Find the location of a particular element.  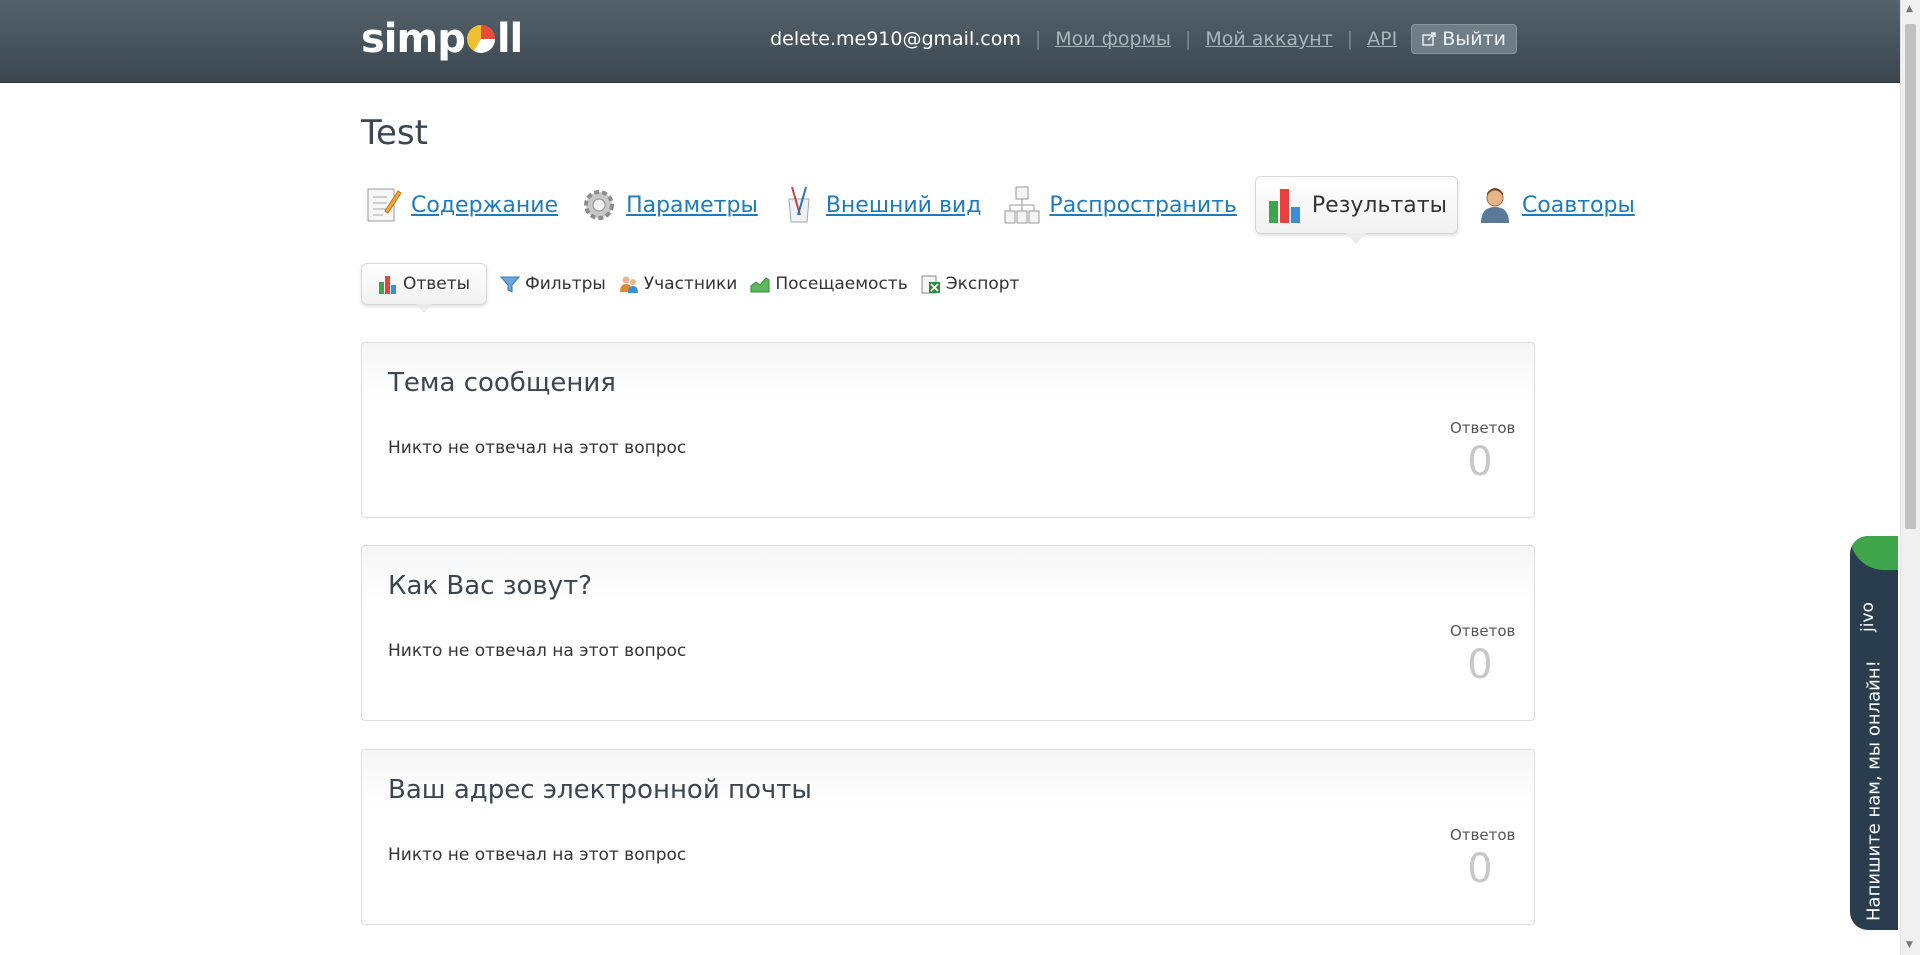

tab-coauthors: Соавторы is located at coordinates (1555, 205).